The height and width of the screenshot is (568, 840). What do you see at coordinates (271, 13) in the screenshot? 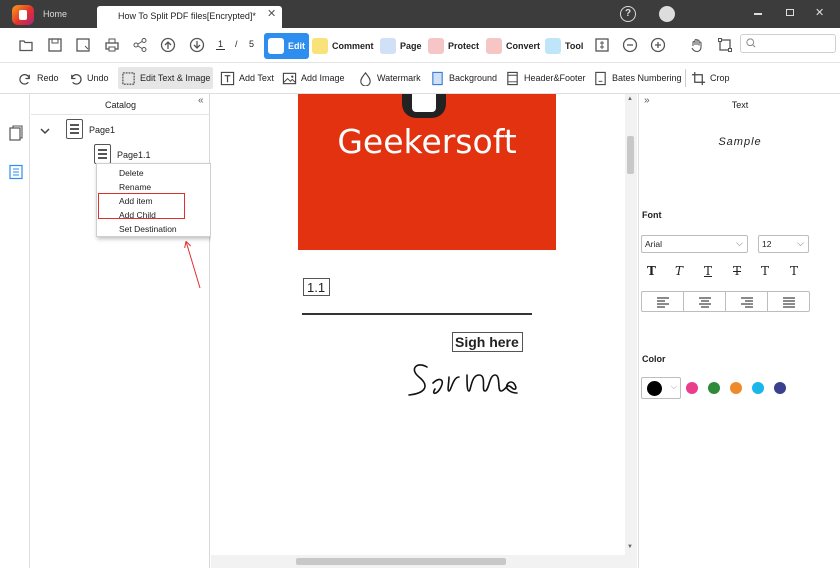
I see `close-tab-icon: ✕` at bounding box center [271, 13].